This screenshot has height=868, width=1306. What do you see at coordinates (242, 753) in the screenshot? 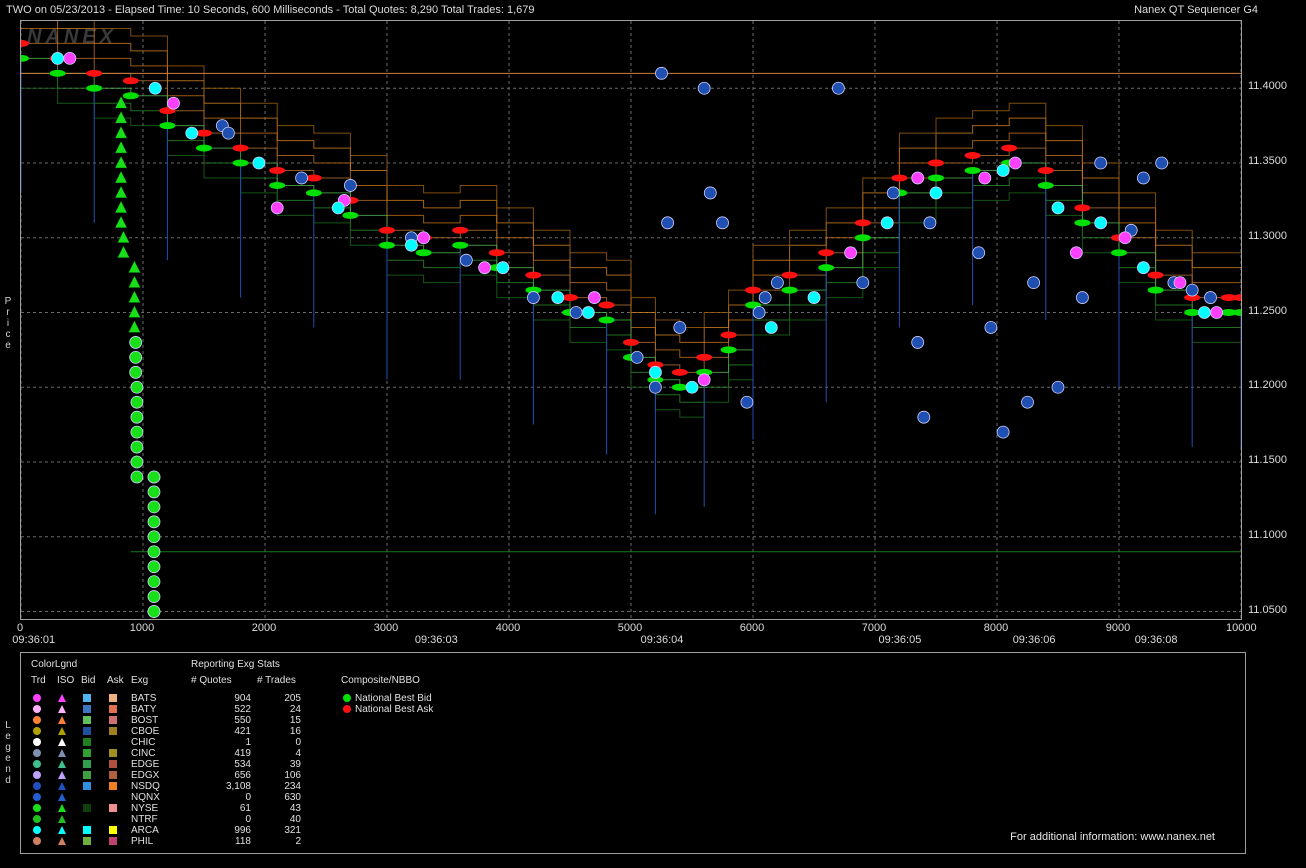
I see `quote-count: 419` at bounding box center [242, 753].